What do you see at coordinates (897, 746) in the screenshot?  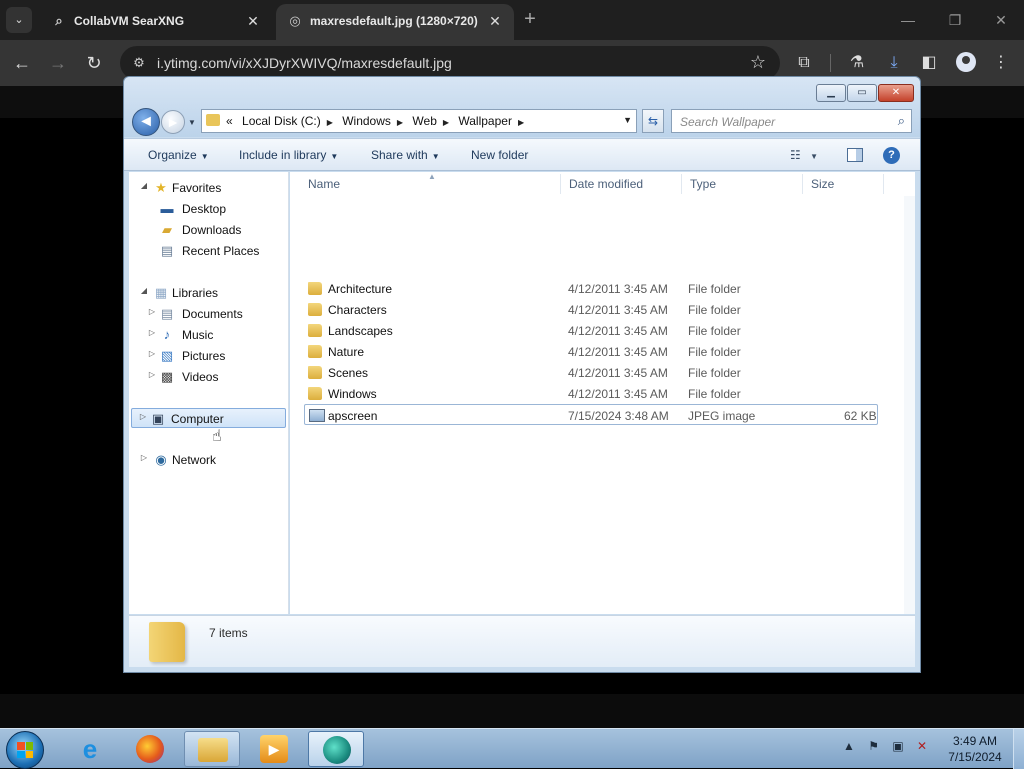 I see `network-status-icon: ▣` at bounding box center [897, 746].